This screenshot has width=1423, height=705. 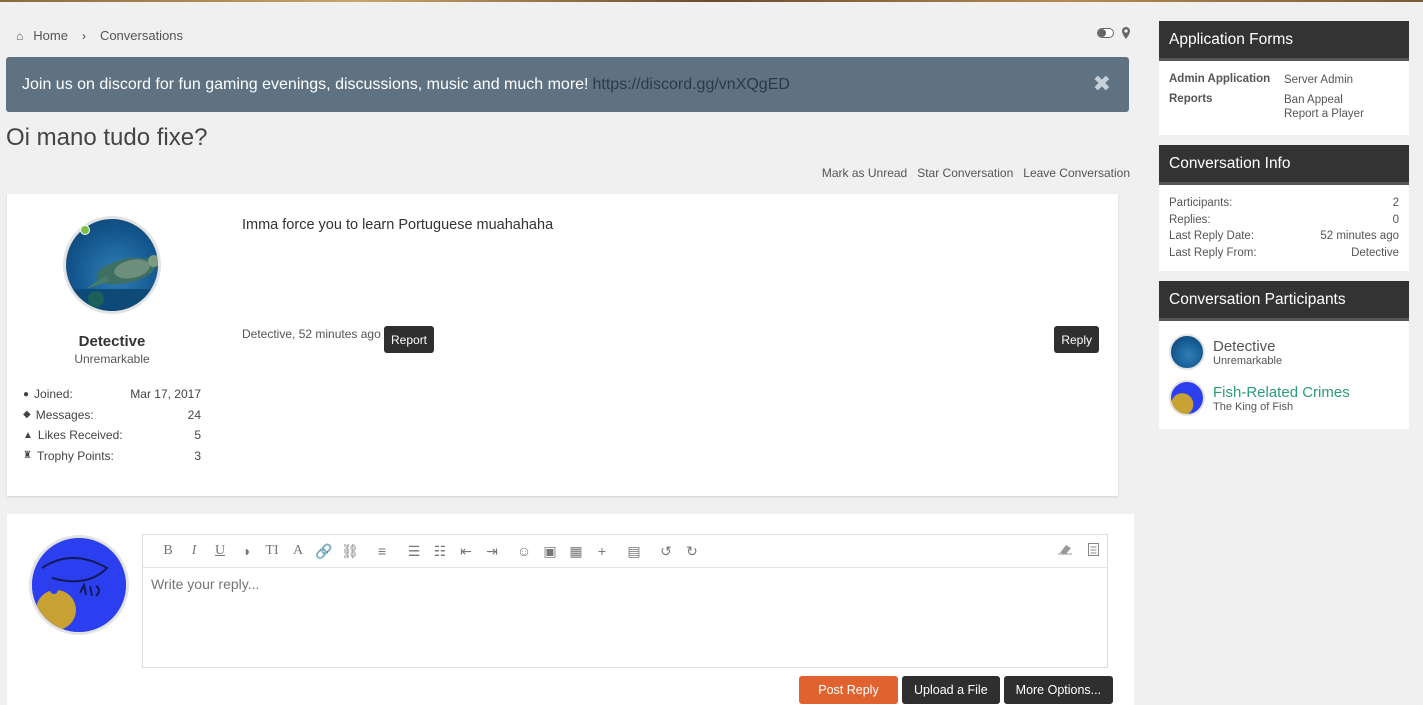 What do you see at coordinates (666, 551) in the screenshot?
I see `undo-icon: ↺` at bounding box center [666, 551].